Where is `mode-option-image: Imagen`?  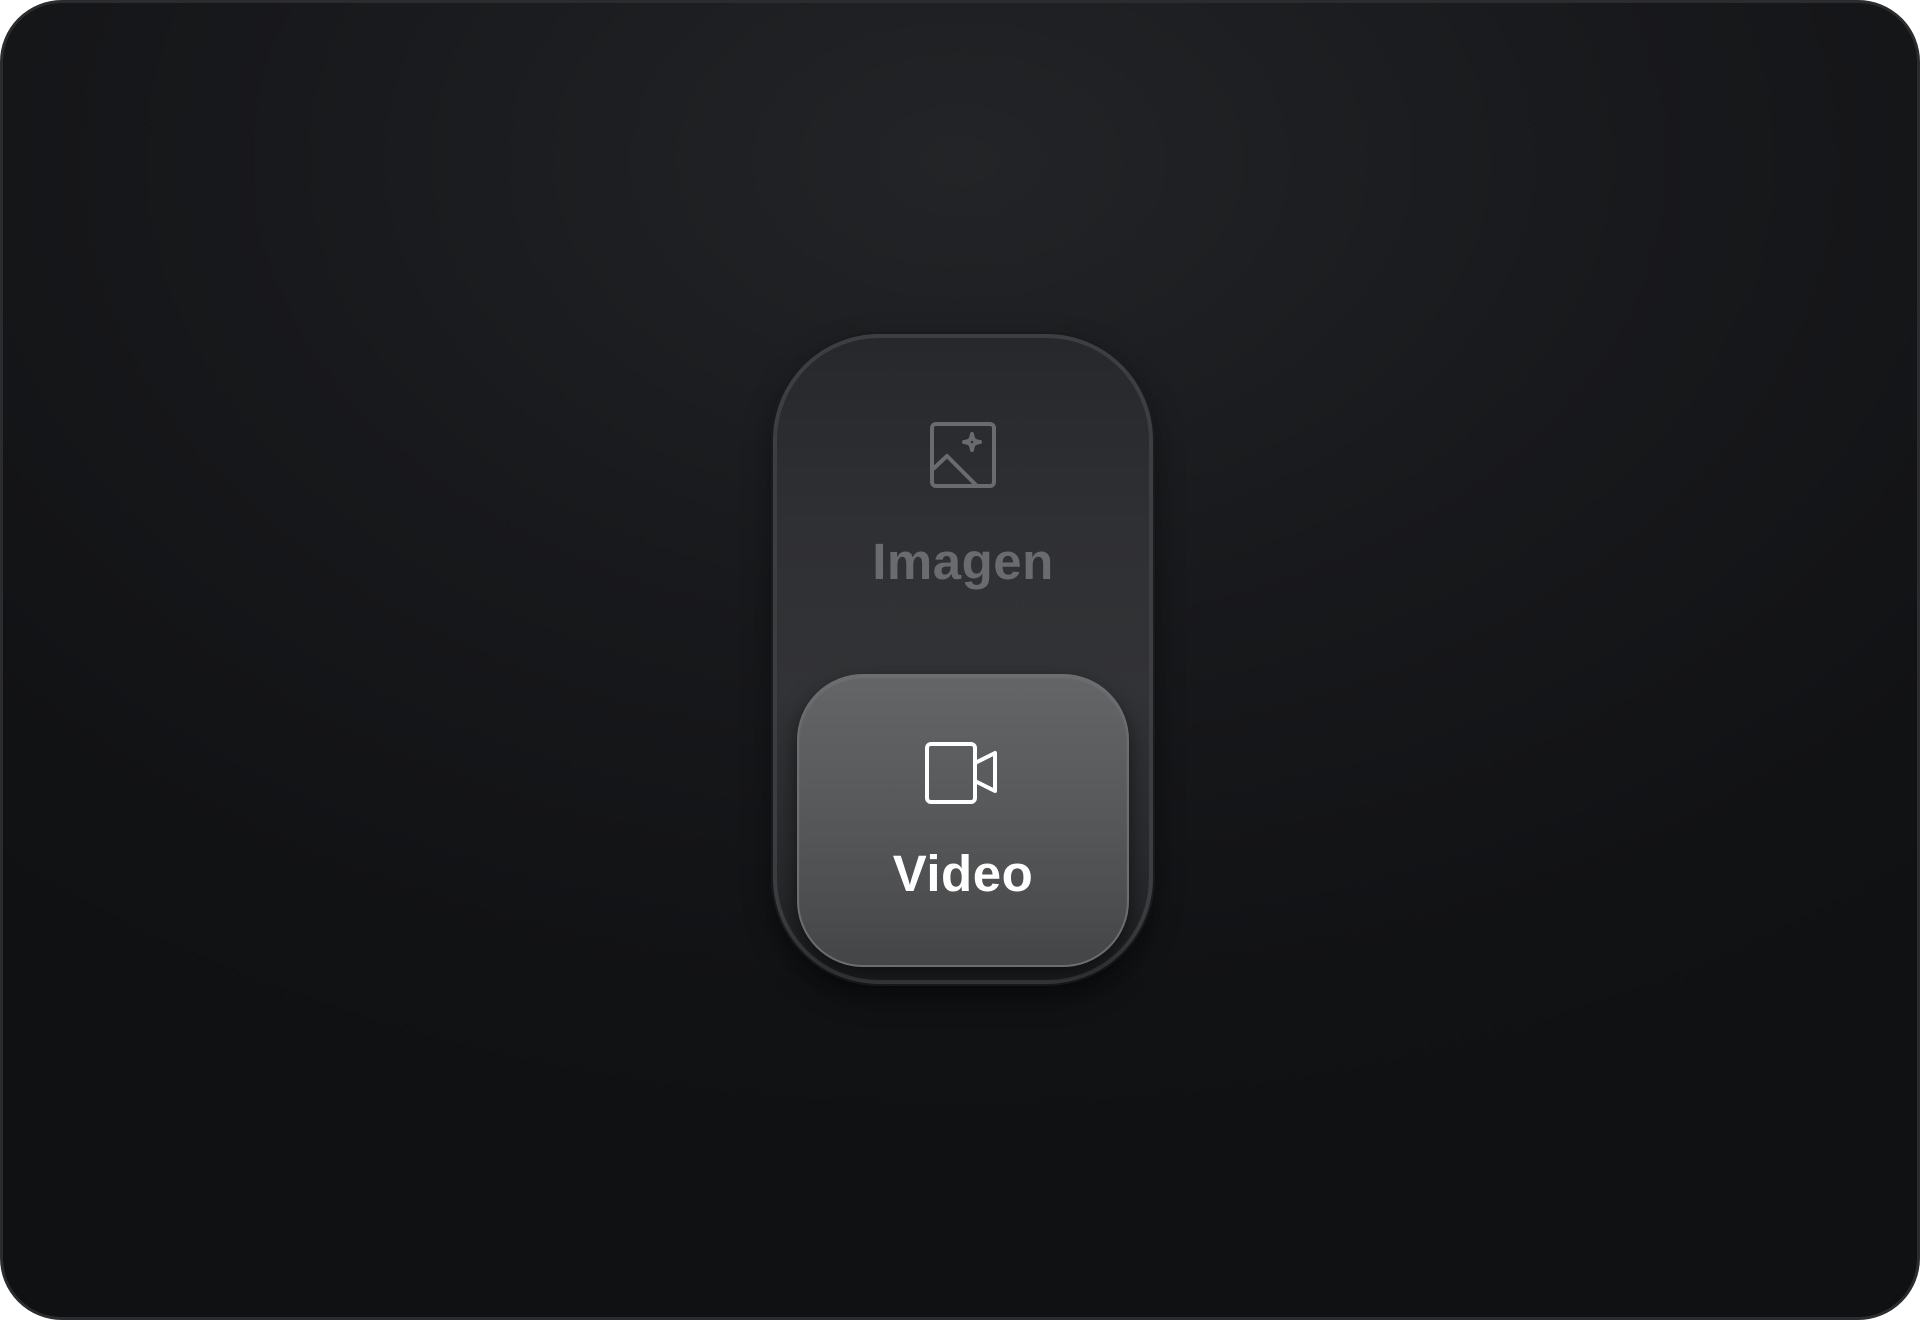
mode-option-image: Imagen is located at coordinates (963, 505).